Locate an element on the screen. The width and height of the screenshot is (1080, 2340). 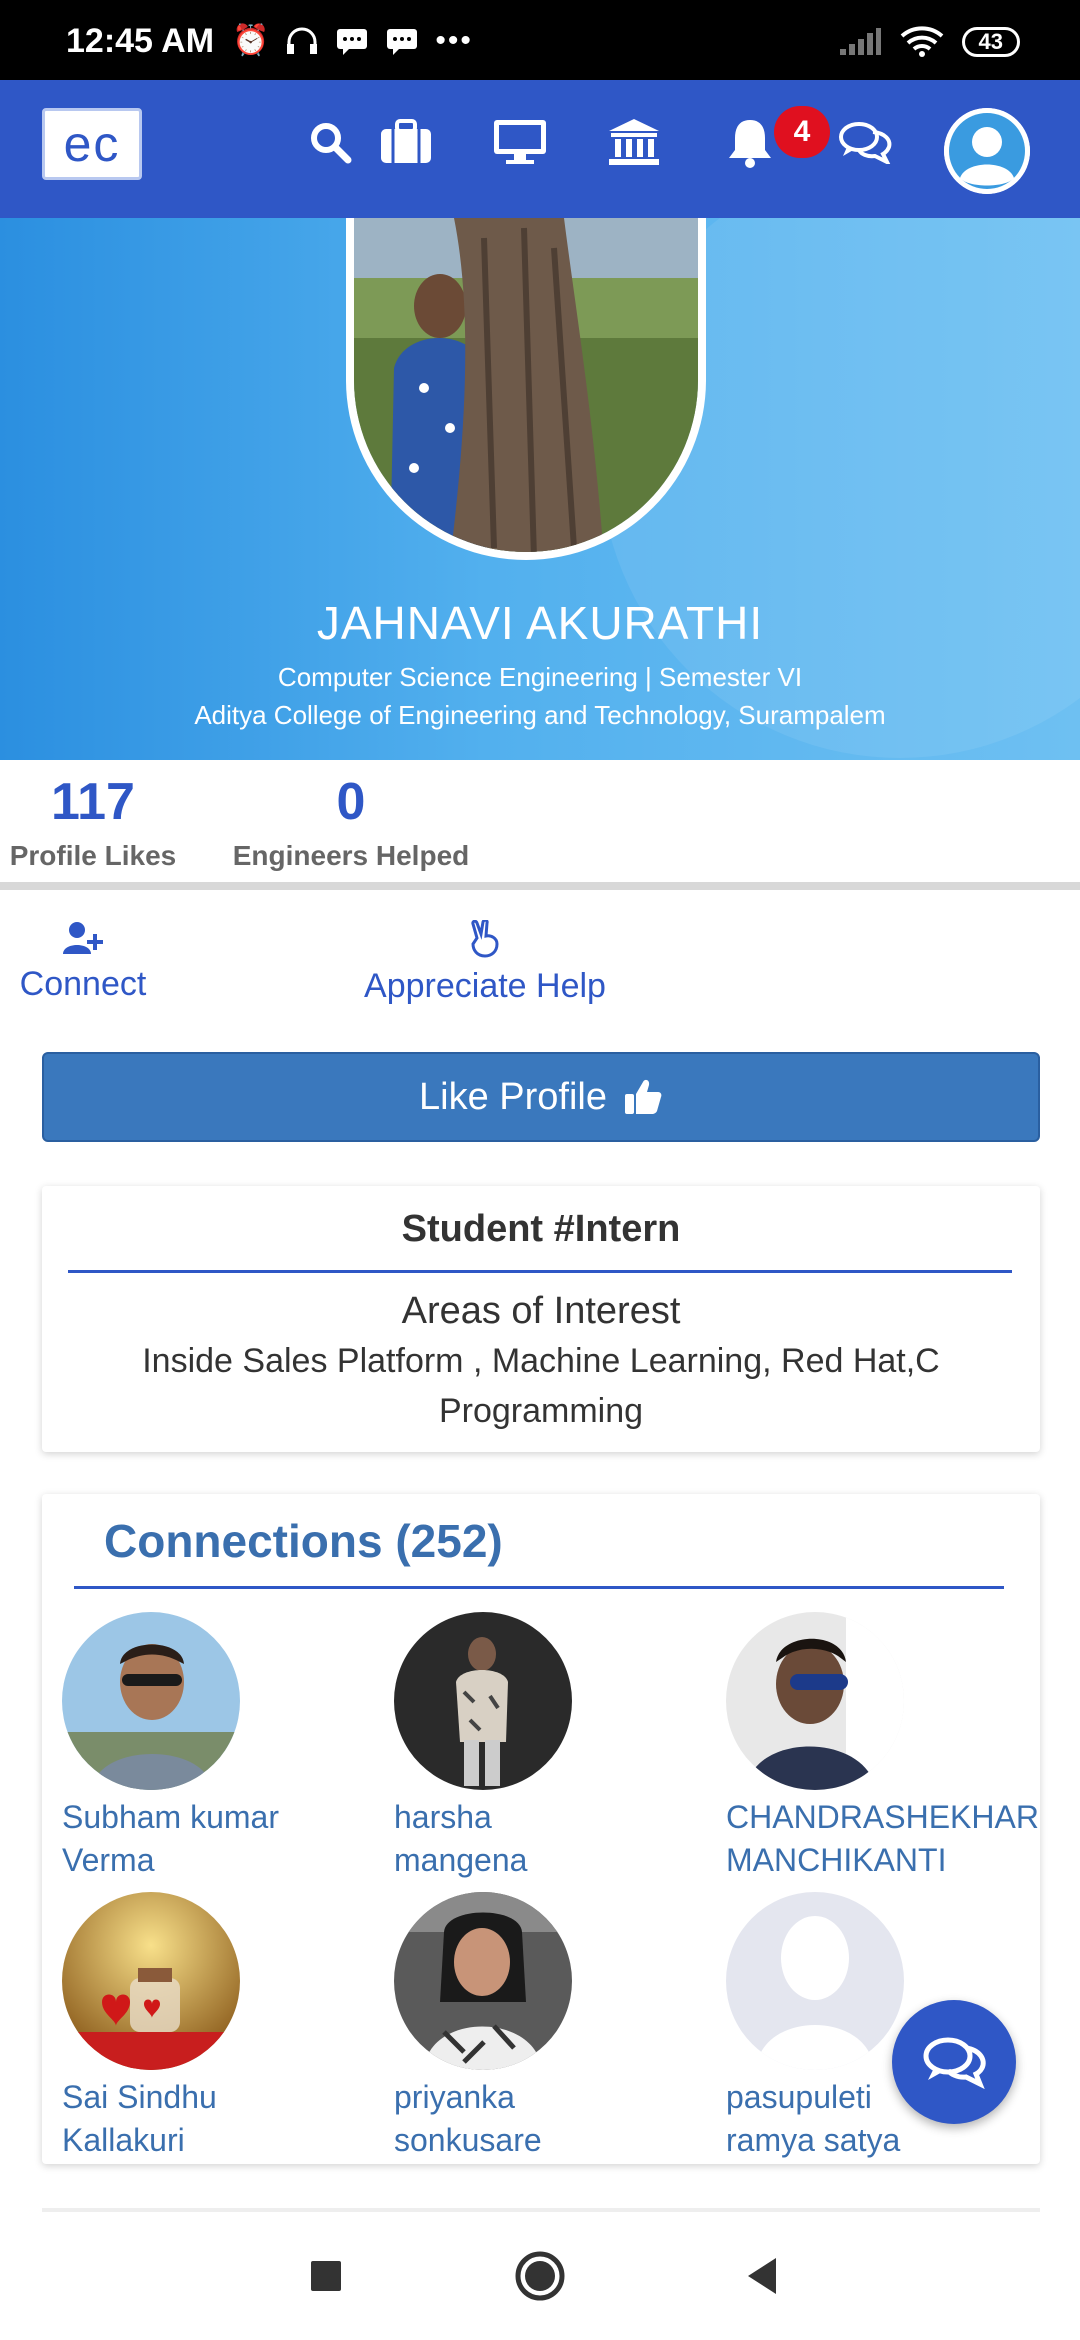
wifi-icon is located at coordinates (921, 41).